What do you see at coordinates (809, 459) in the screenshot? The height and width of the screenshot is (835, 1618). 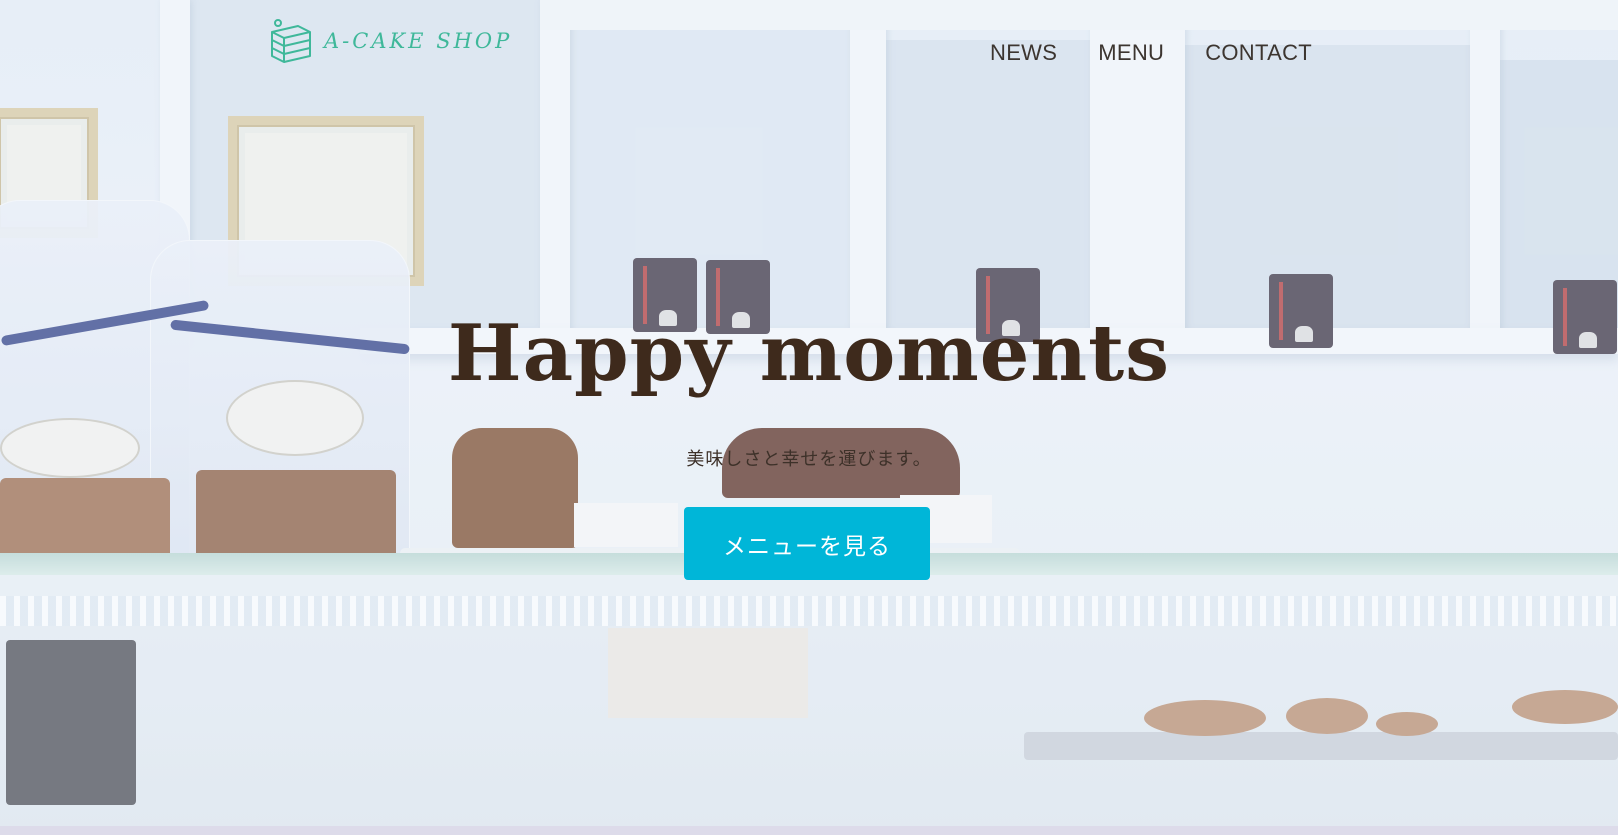 I see `hero-subtitle: 美味しさと幸せを運びます。` at bounding box center [809, 459].